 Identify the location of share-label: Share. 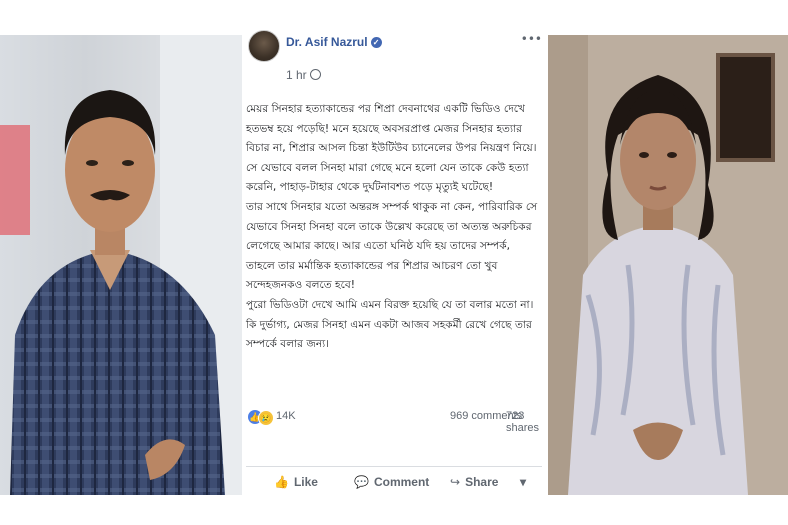
(482, 482).